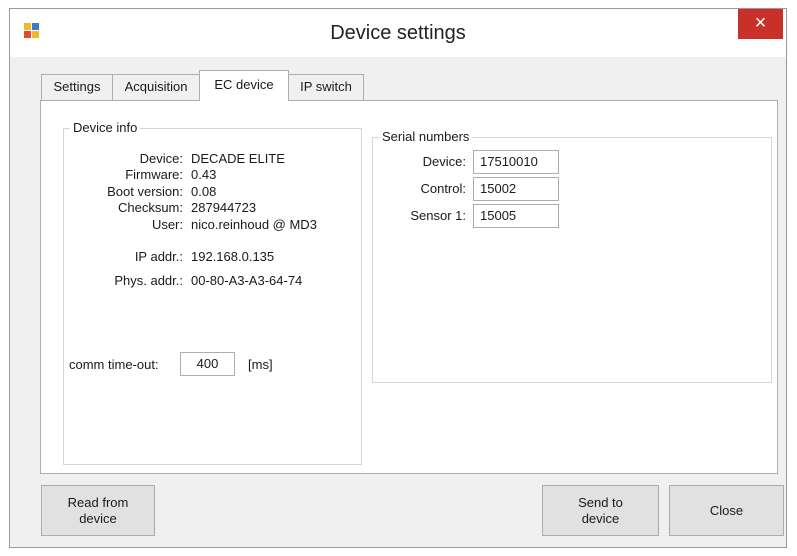 The width and height of the screenshot is (797, 556). What do you see at coordinates (247, 280) in the screenshot?
I see `phys-address-value: 00-80-A3-A3-64-74` at bounding box center [247, 280].